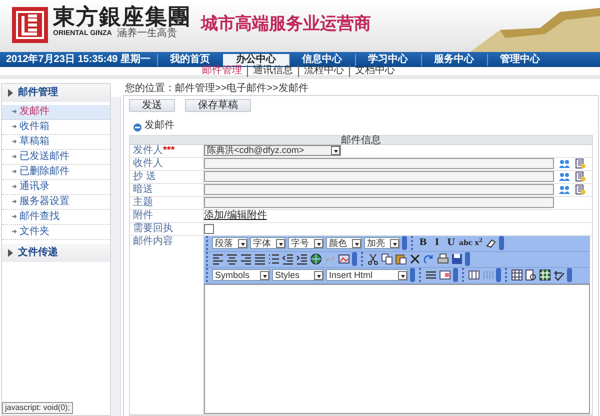  I want to click on breadcrumb-text: 您的位置：邮件管理>>电子邮件>>发邮件, so click(217, 89).